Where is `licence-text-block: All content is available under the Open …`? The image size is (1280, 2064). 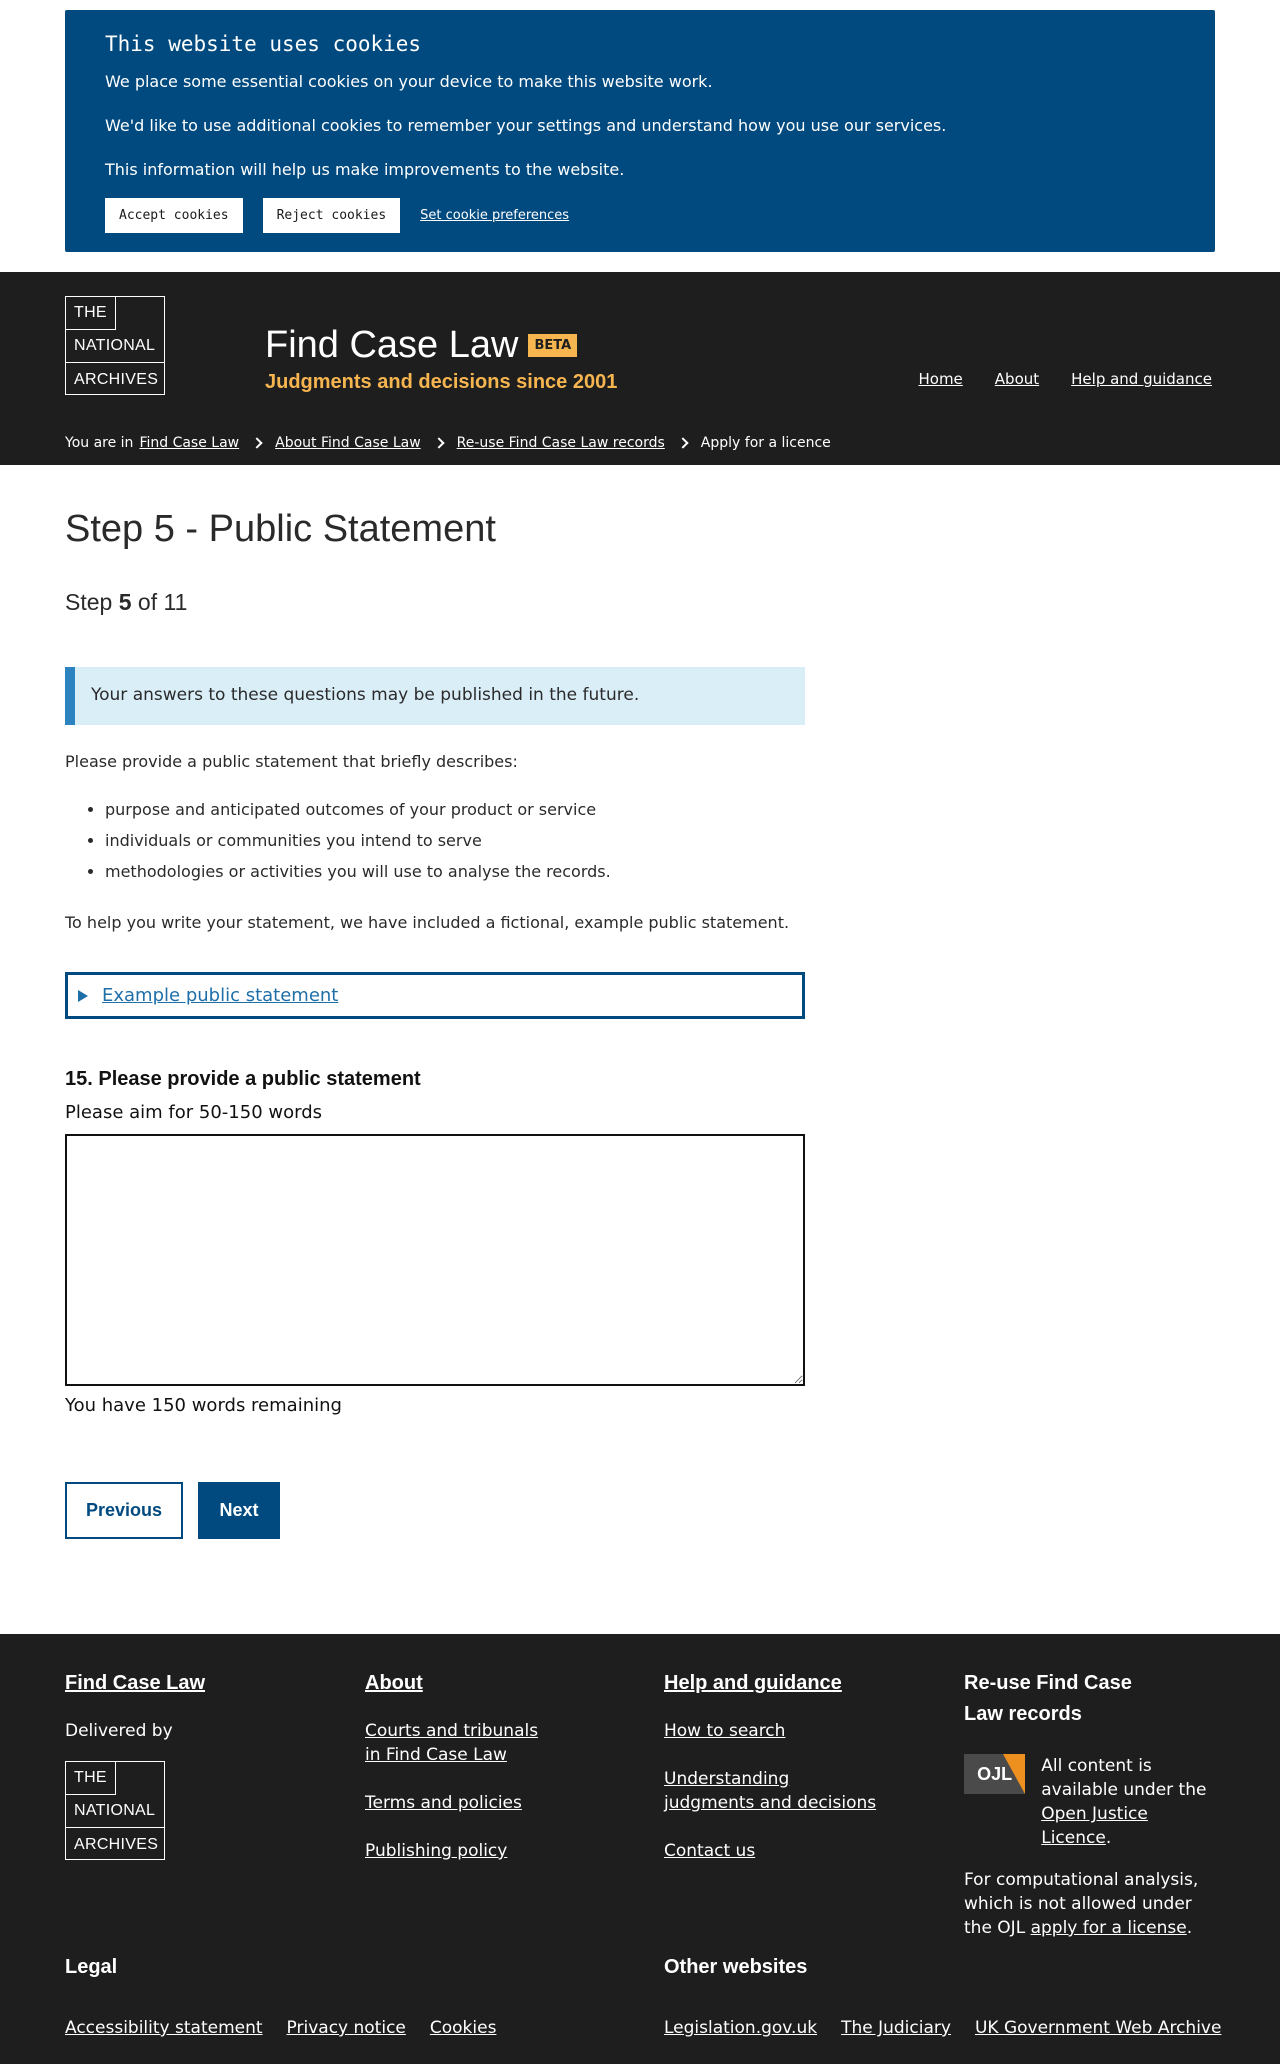
licence-text-block: All content is available under the Open … is located at coordinates (1127, 1802).